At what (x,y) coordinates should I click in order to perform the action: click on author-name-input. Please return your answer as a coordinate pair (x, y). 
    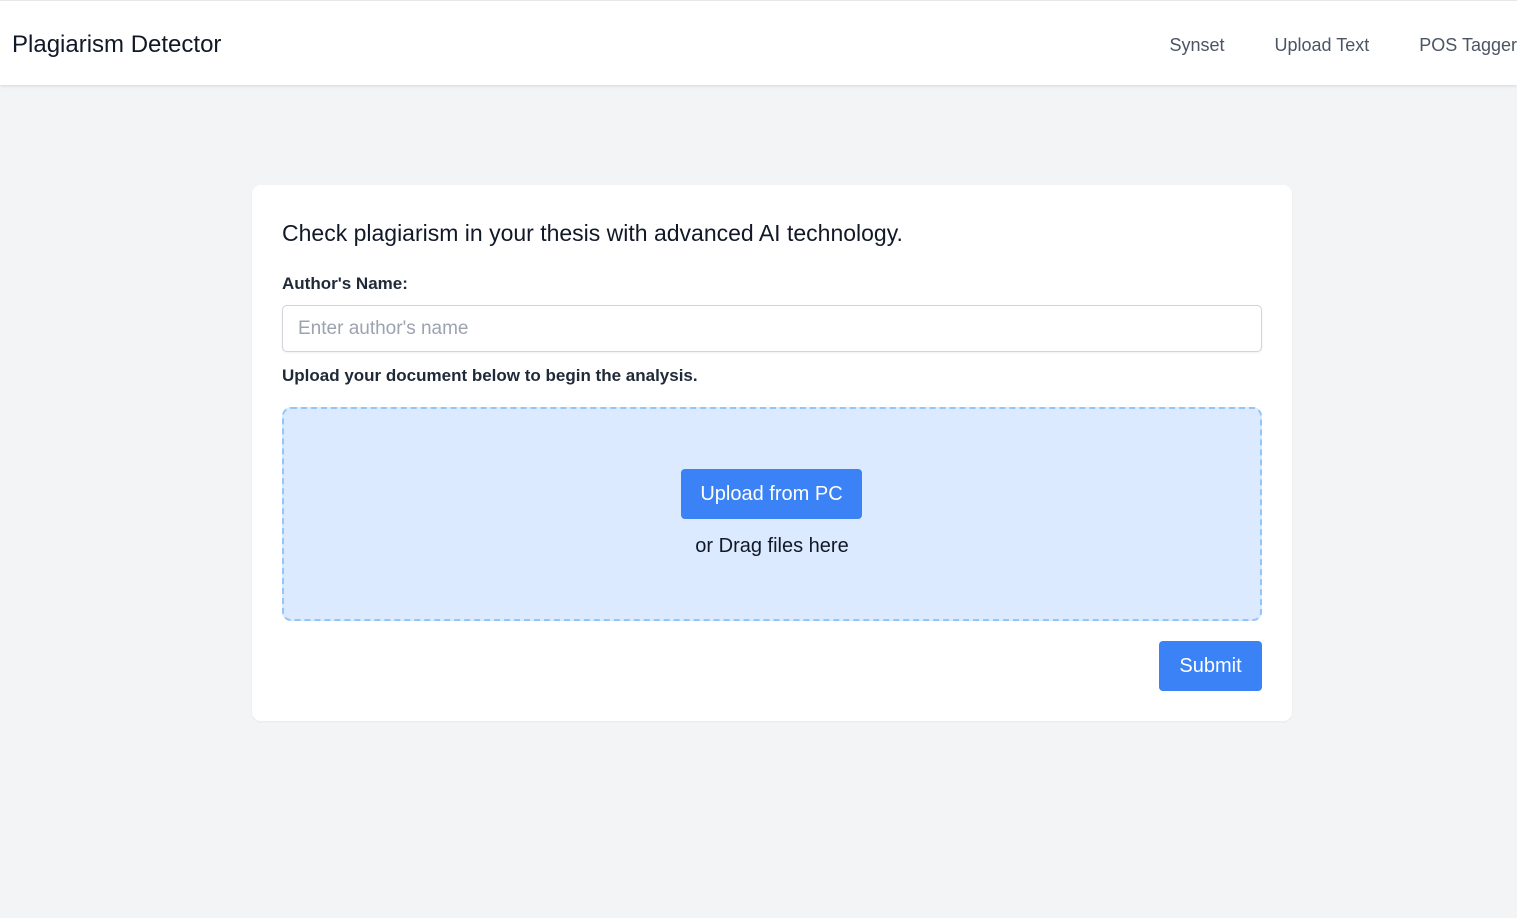
    Looking at the image, I should click on (772, 328).